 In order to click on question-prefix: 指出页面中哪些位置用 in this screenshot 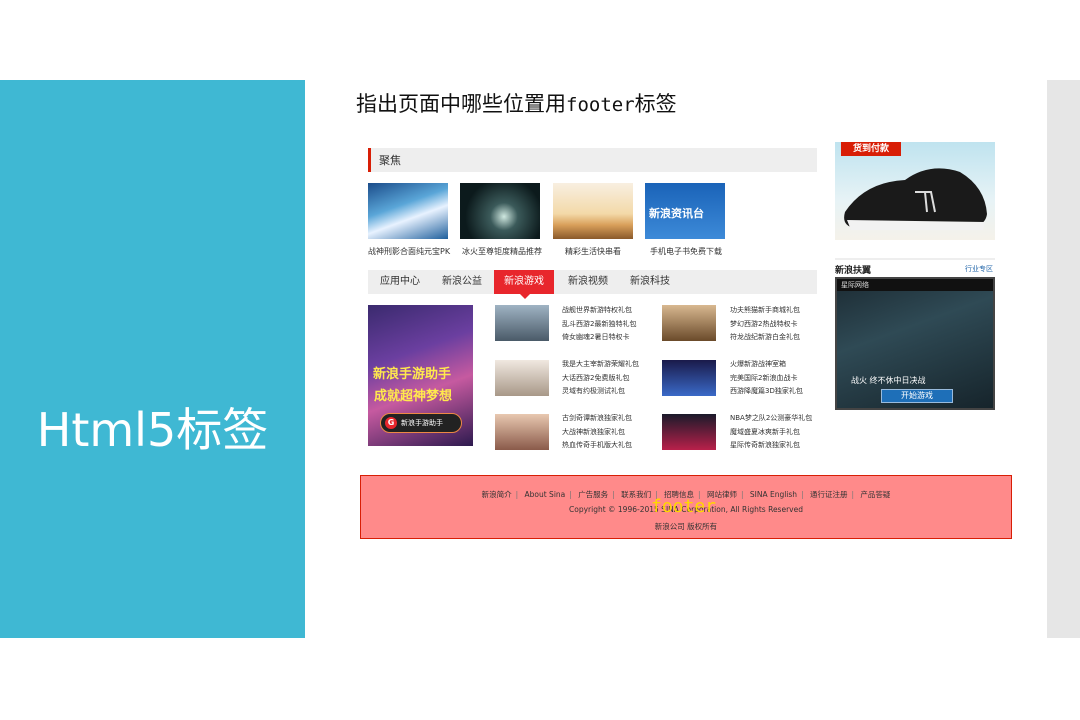, I will do `click(461, 104)`.